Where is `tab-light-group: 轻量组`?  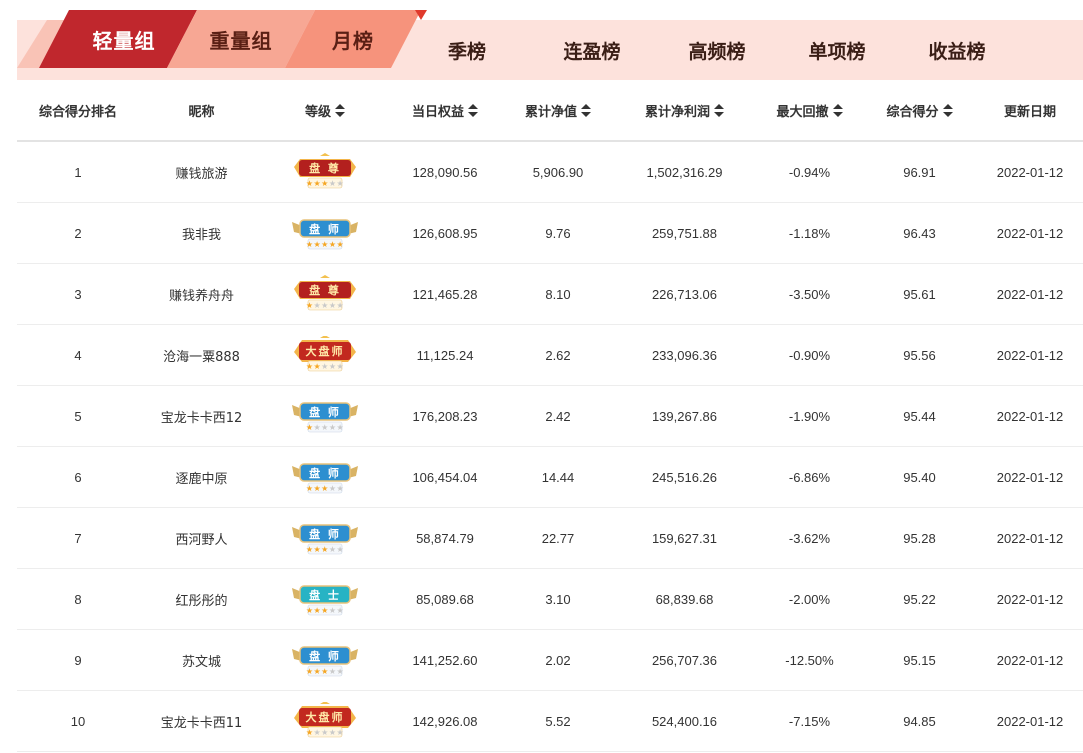
tab-light-group: 轻量组 is located at coordinates (124, 39).